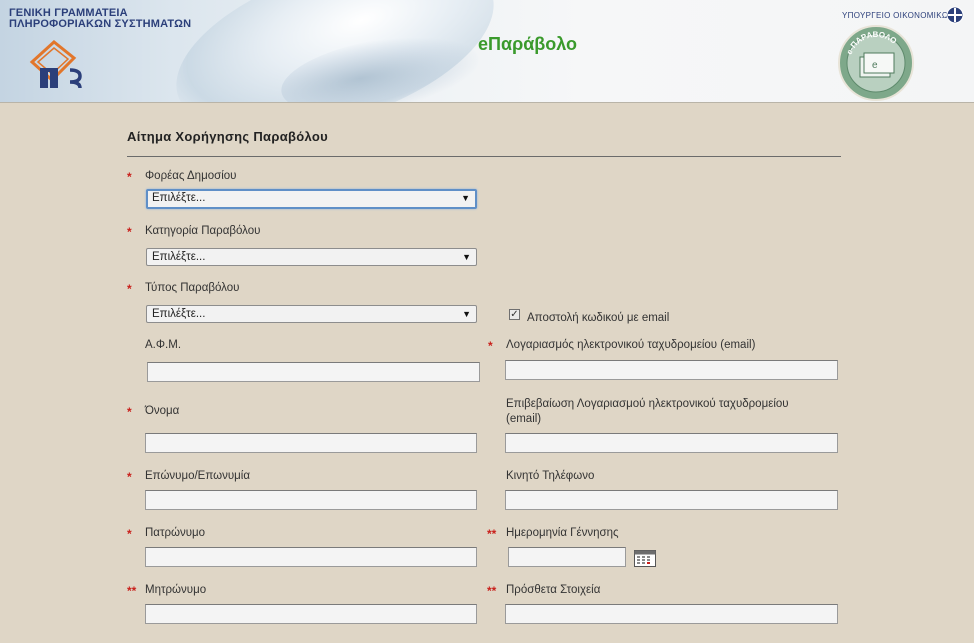 This screenshot has width=974, height=643. Describe the element at coordinates (671, 443) in the screenshot. I see `email-confirm-input` at that location.